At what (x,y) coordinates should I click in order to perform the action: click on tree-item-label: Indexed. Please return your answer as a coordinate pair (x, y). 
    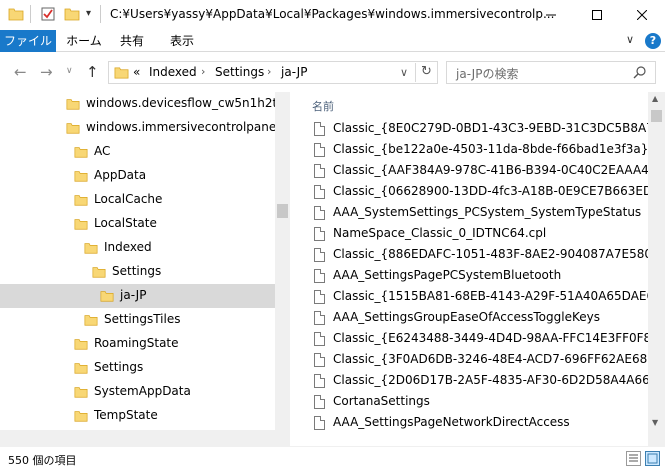
    Looking at the image, I should click on (128, 247).